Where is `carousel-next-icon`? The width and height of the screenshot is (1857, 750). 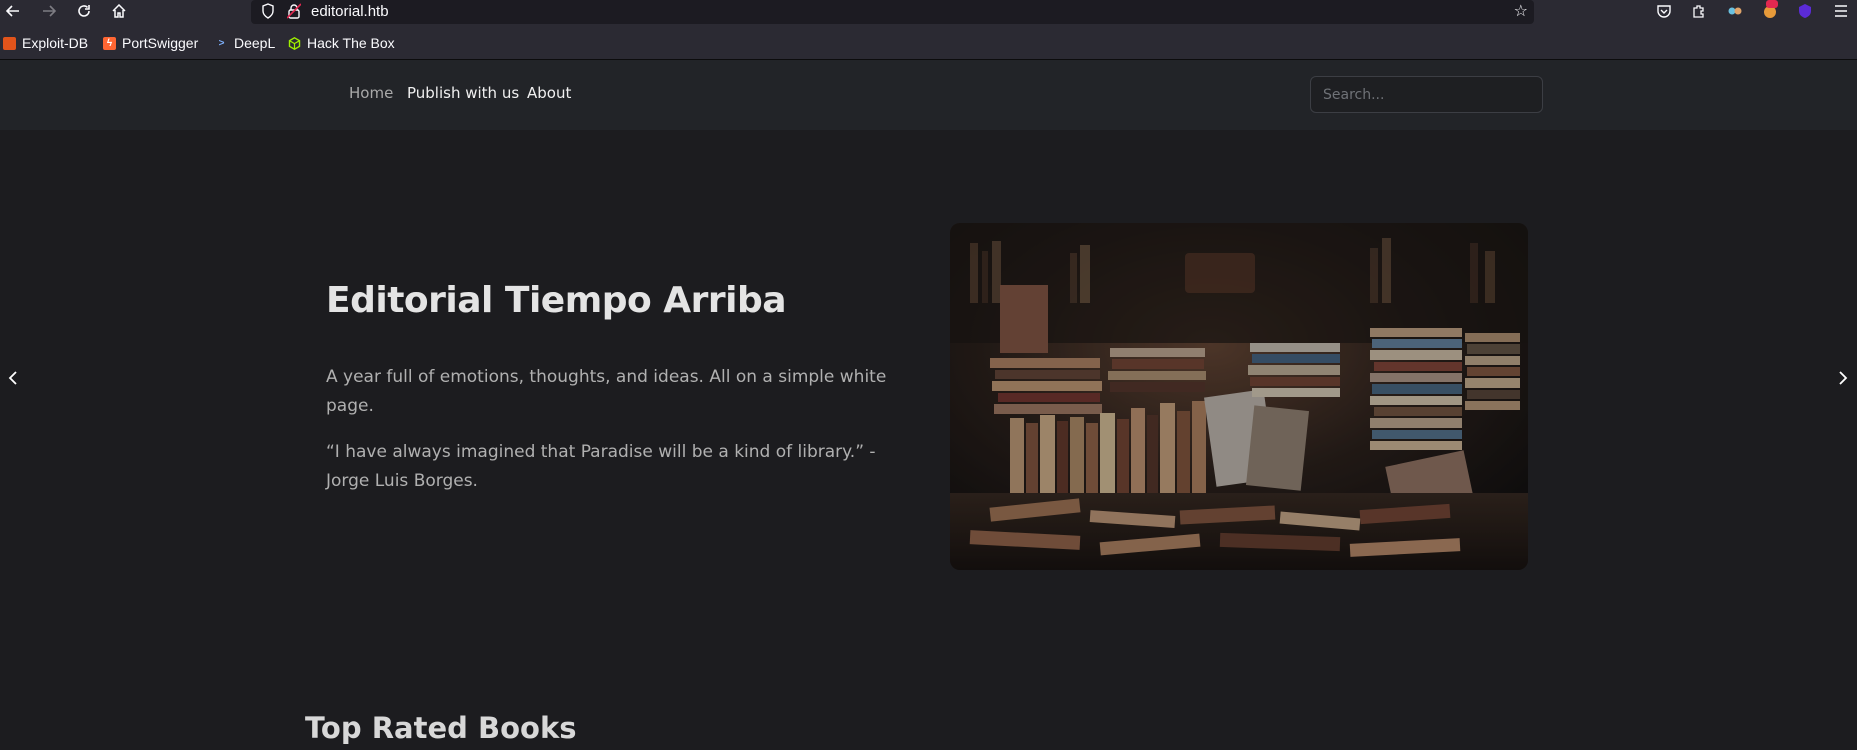
carousel-next-icon is located at coordinates (1843, 378).